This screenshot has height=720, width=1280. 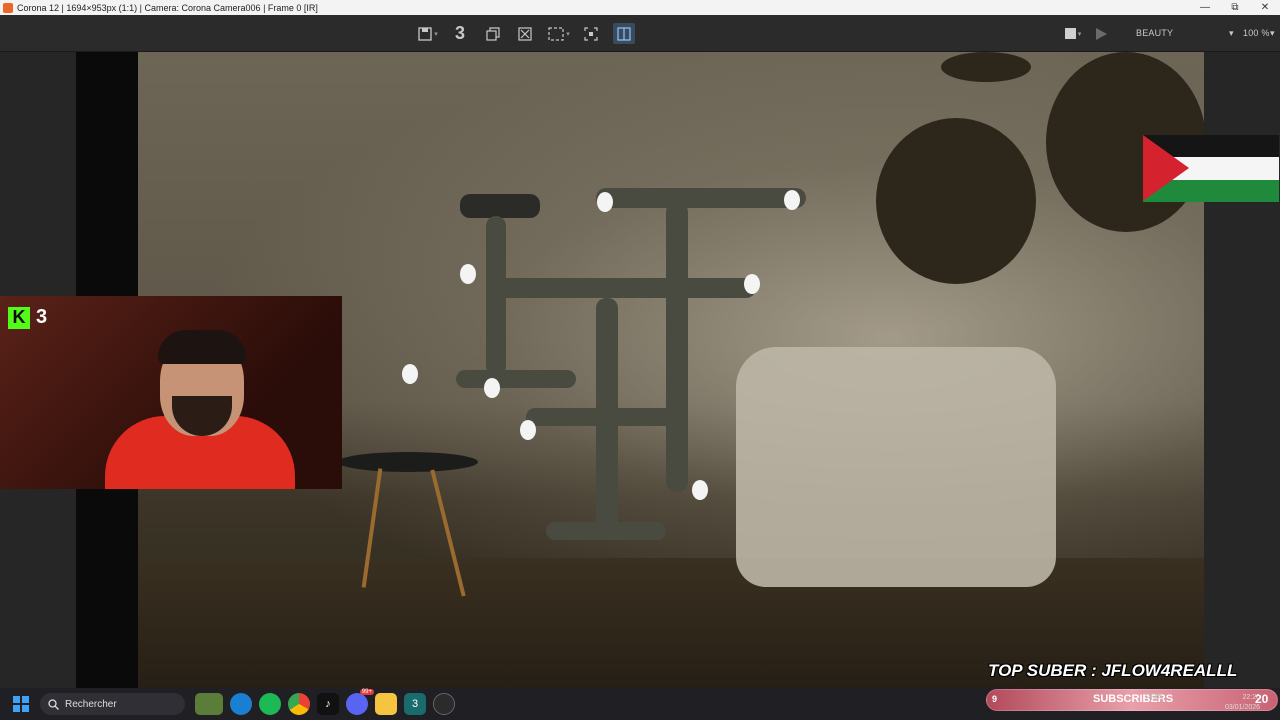 I want to click on stop-icon, so click(x=1070, y=33).